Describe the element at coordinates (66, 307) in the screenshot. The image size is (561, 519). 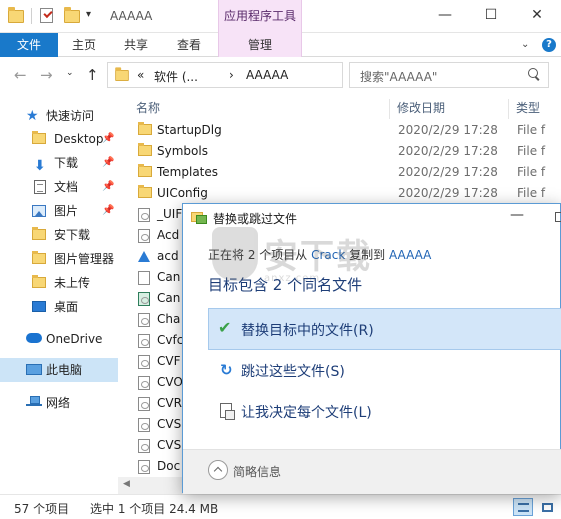
I see `sidebar-item-label: 桌面` at that location.